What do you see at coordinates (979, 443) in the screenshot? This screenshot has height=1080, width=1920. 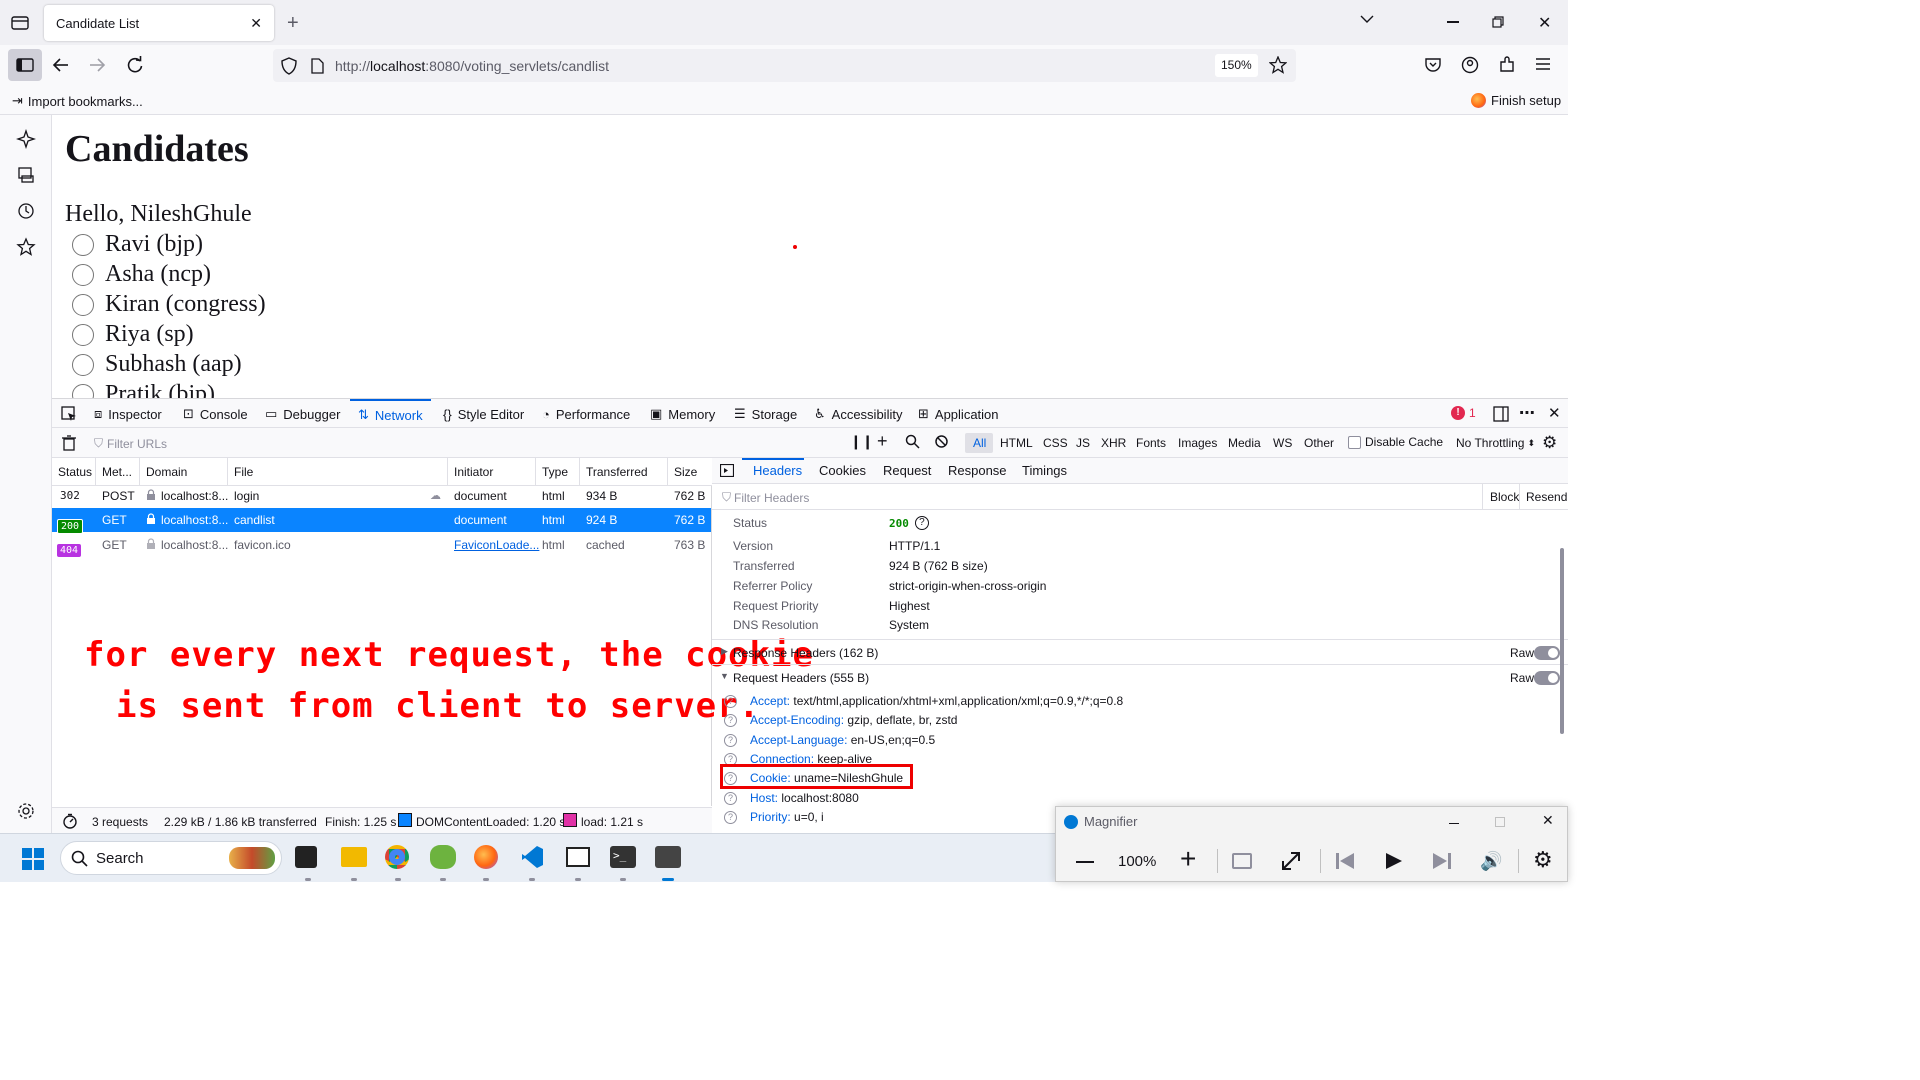 I see `filter-all: All` at bounding box center [979, 443].